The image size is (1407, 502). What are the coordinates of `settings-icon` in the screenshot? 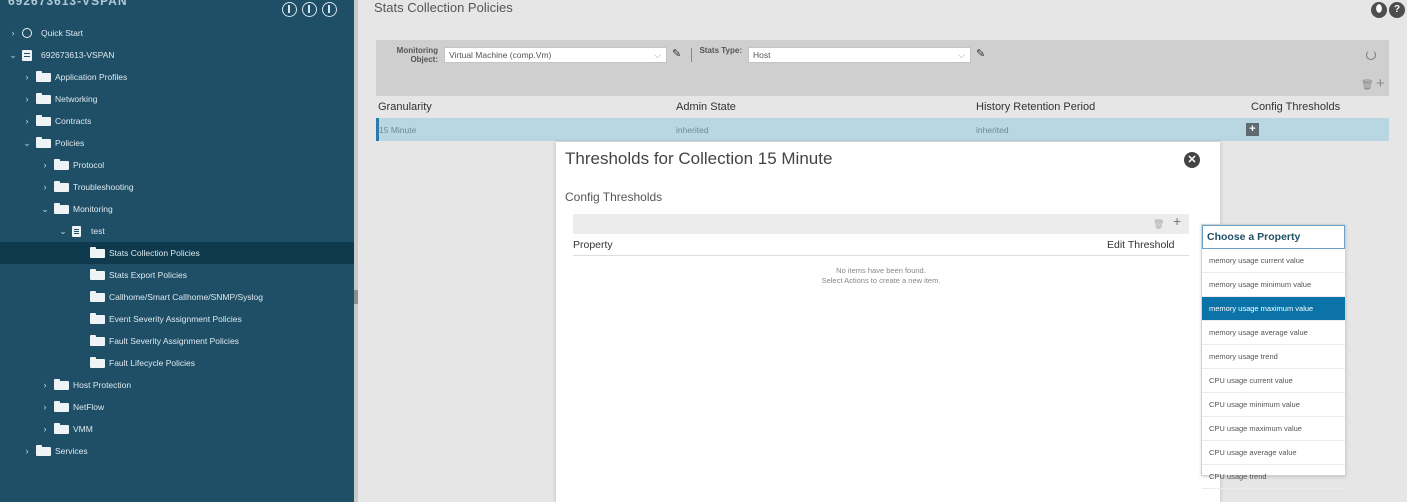 It's located at (309, 9).